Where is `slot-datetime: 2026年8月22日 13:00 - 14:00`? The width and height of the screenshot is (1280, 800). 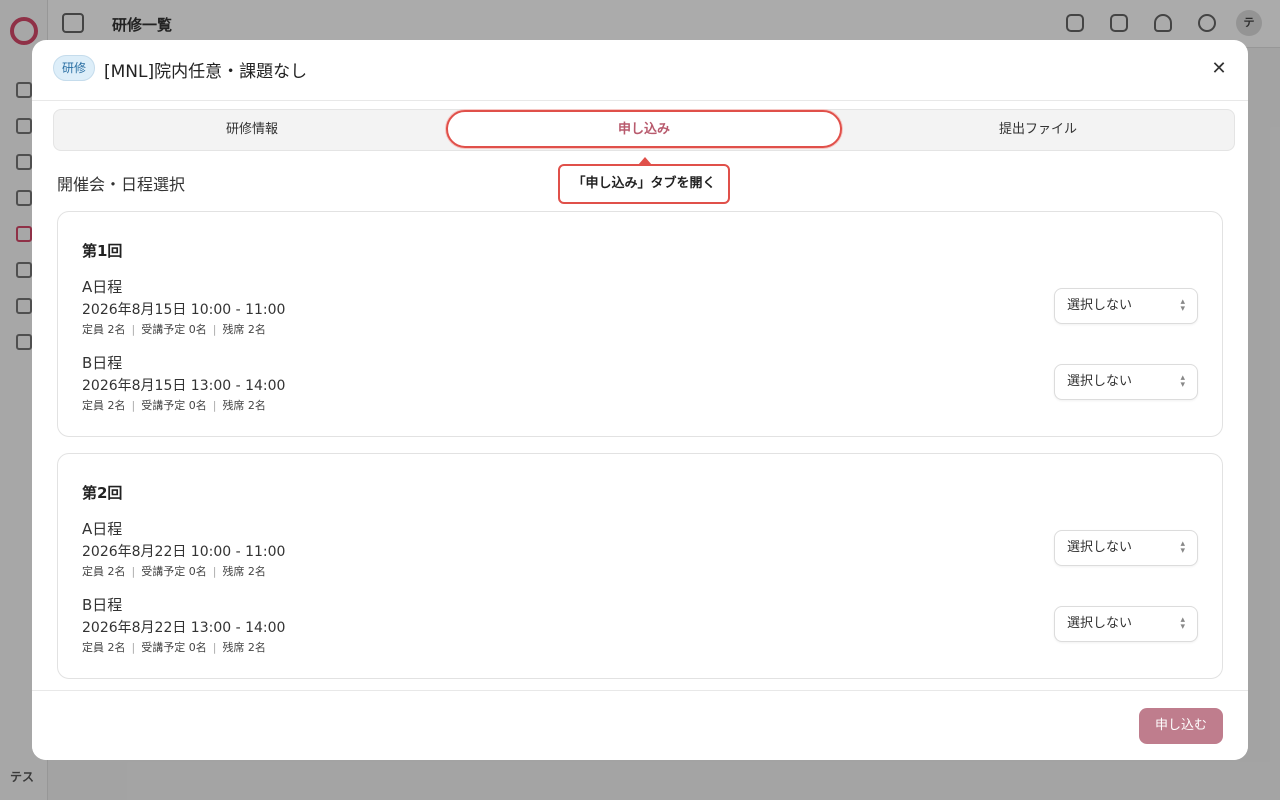
slot-datetime: 2026年8月22日 13:00 - 14:00 is located at coordinates (184, 628).